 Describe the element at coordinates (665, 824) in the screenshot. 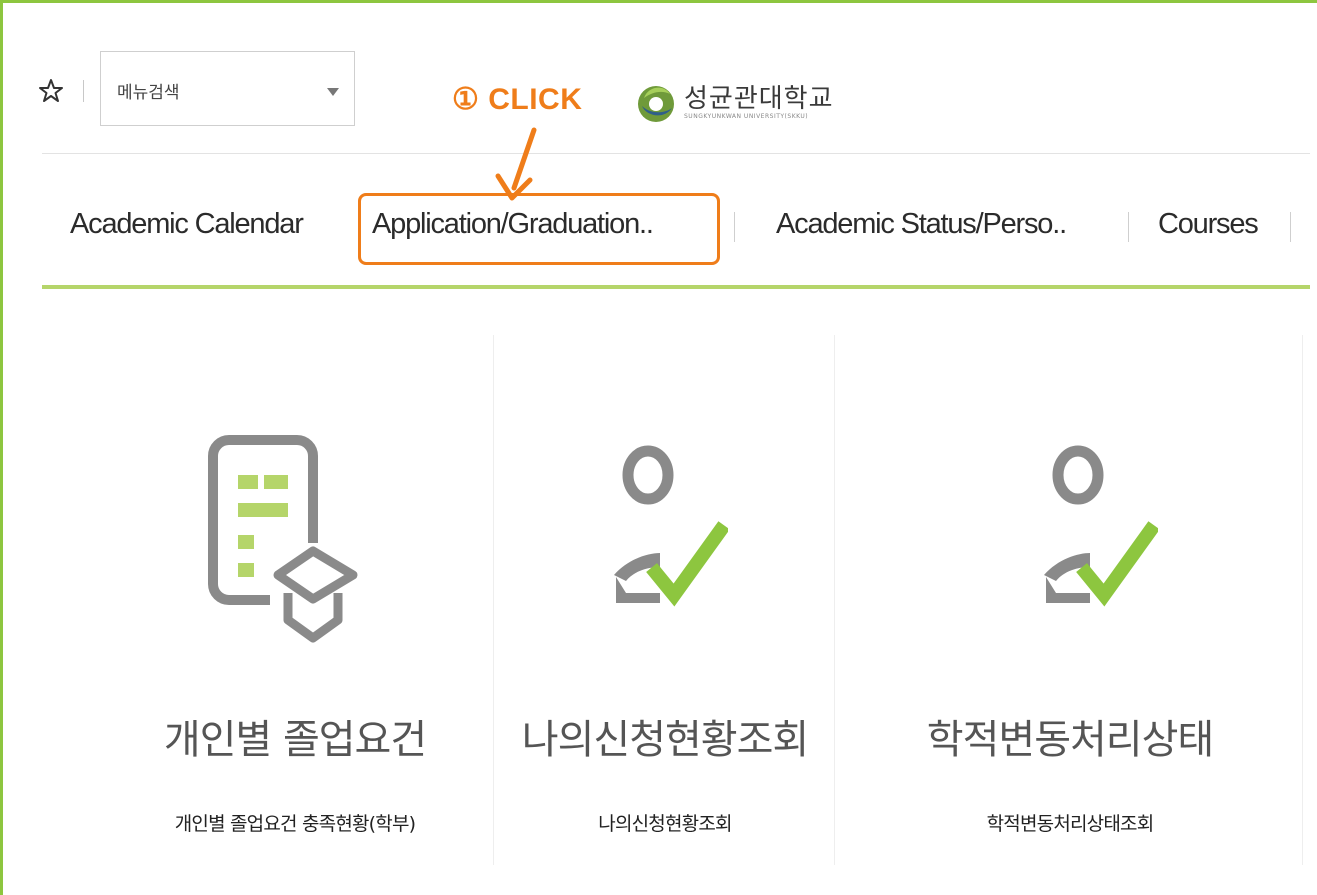

I see `card-description: 나의신청현황조회` at that location.